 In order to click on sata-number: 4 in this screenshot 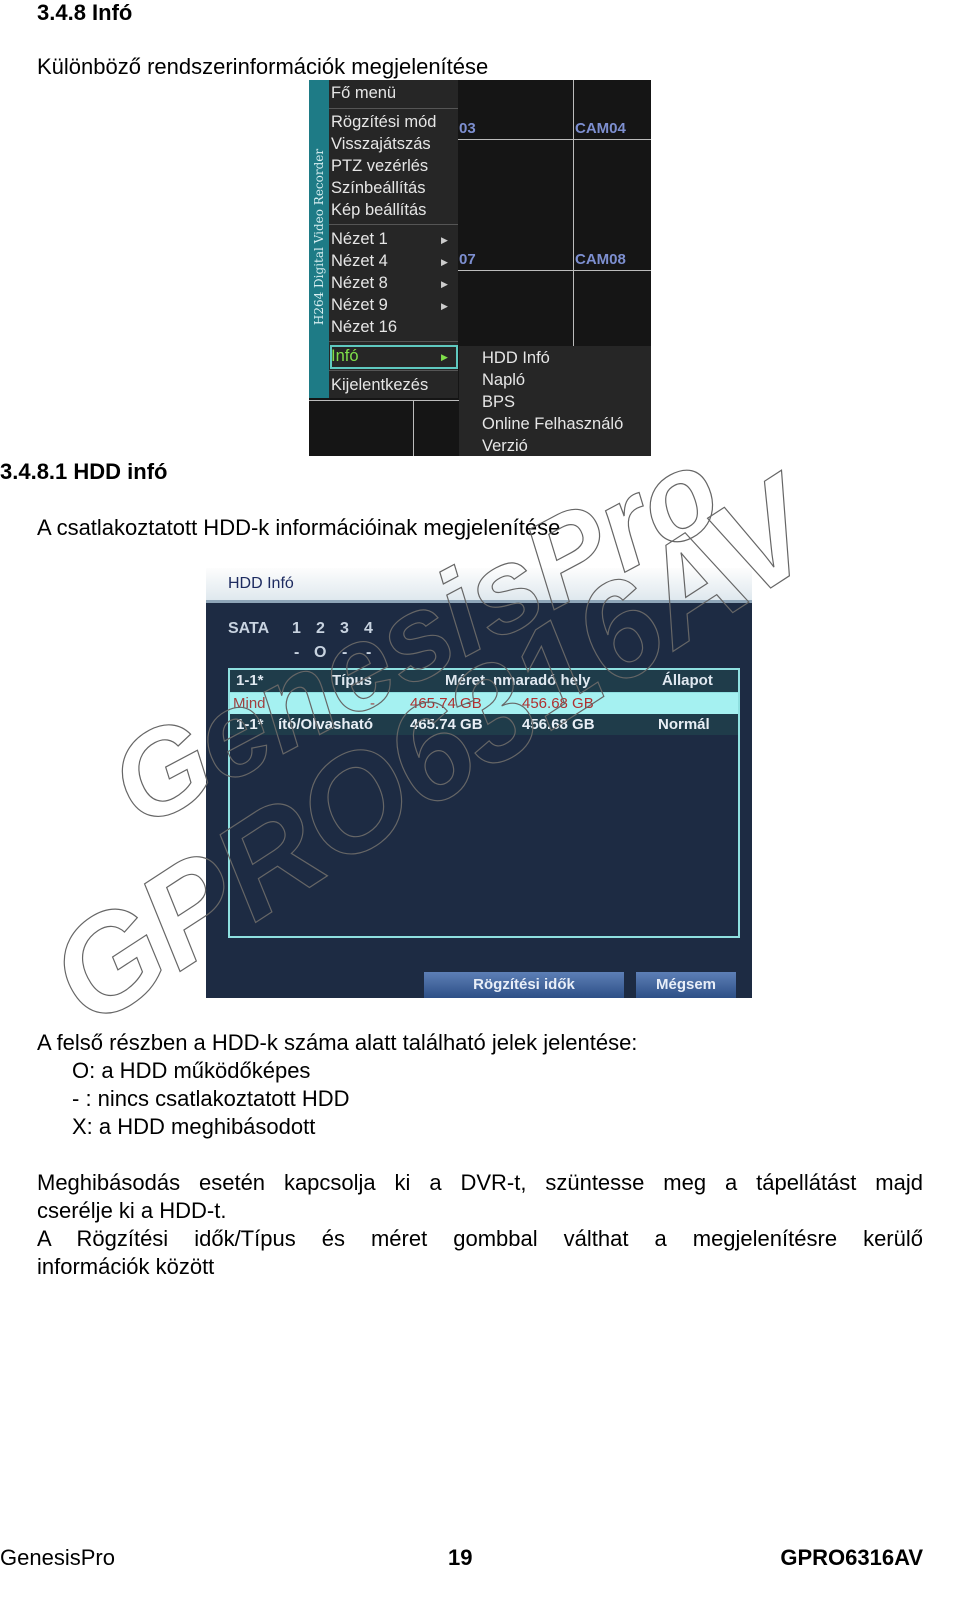, I will do `click(368, 628)`.